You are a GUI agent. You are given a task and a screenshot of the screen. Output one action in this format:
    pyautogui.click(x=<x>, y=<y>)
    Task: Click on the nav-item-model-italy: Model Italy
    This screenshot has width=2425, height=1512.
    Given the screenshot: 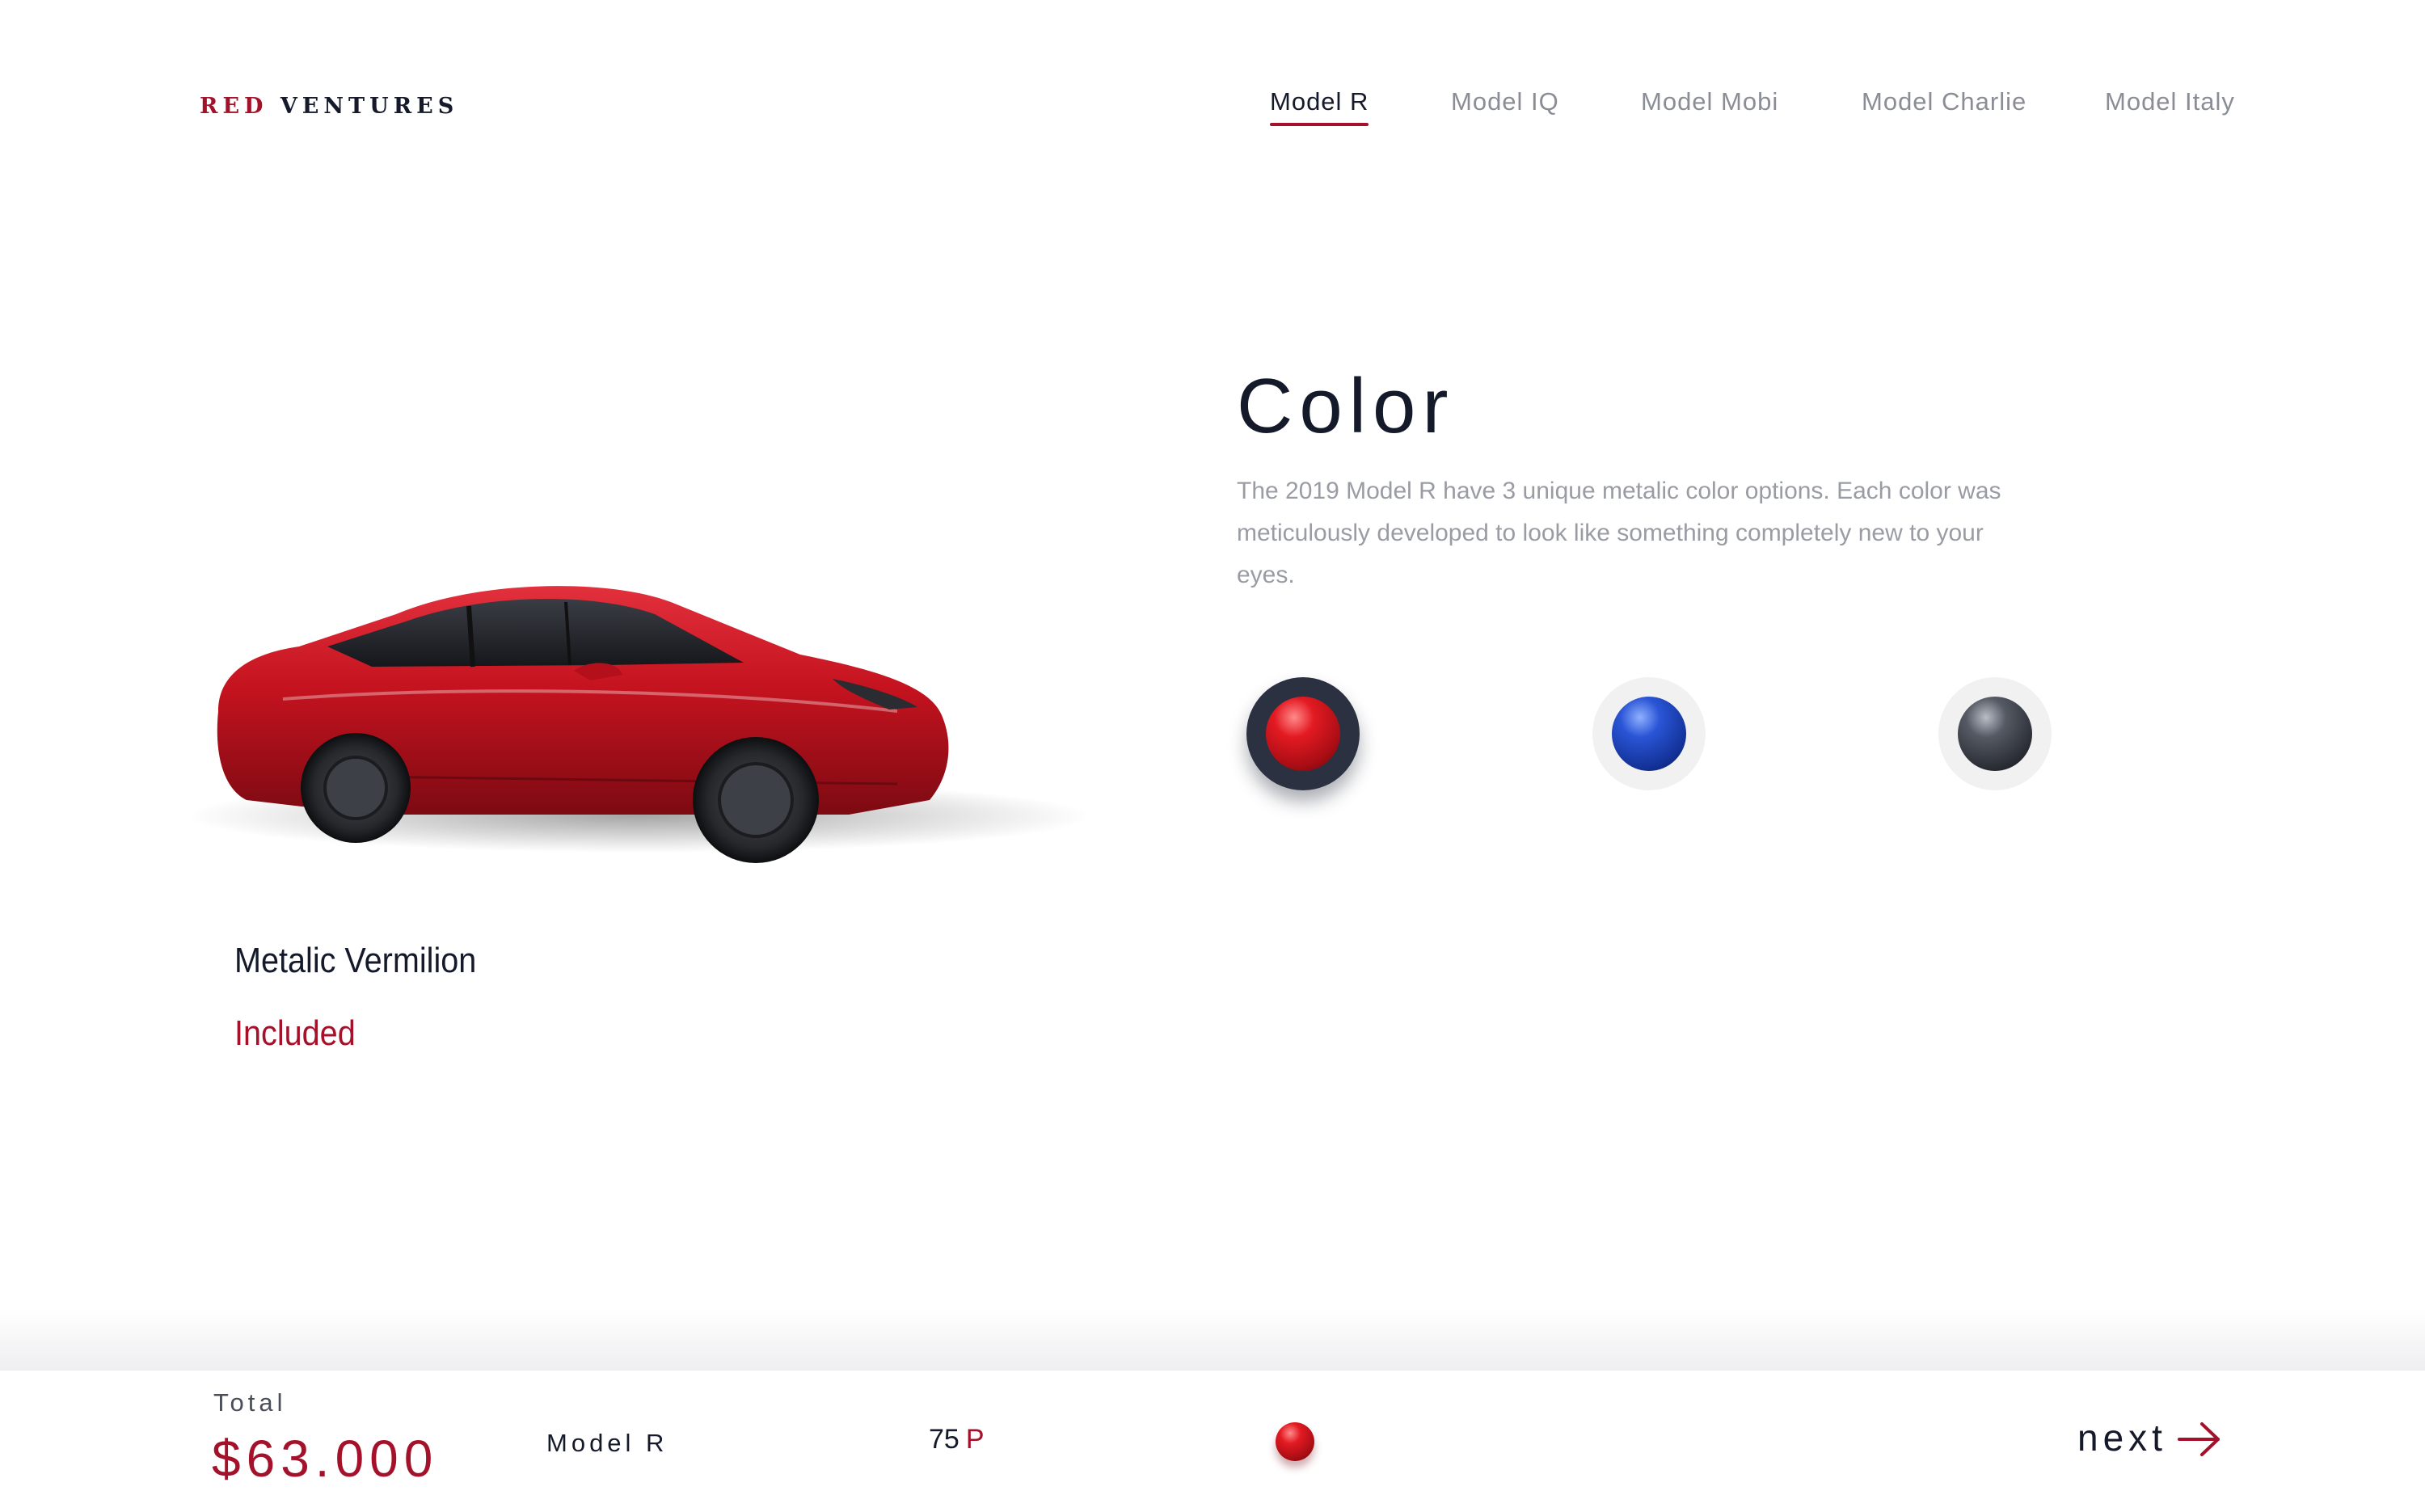 What is the action you would take?
    pyautogui.click(x=2170, y=101)
    